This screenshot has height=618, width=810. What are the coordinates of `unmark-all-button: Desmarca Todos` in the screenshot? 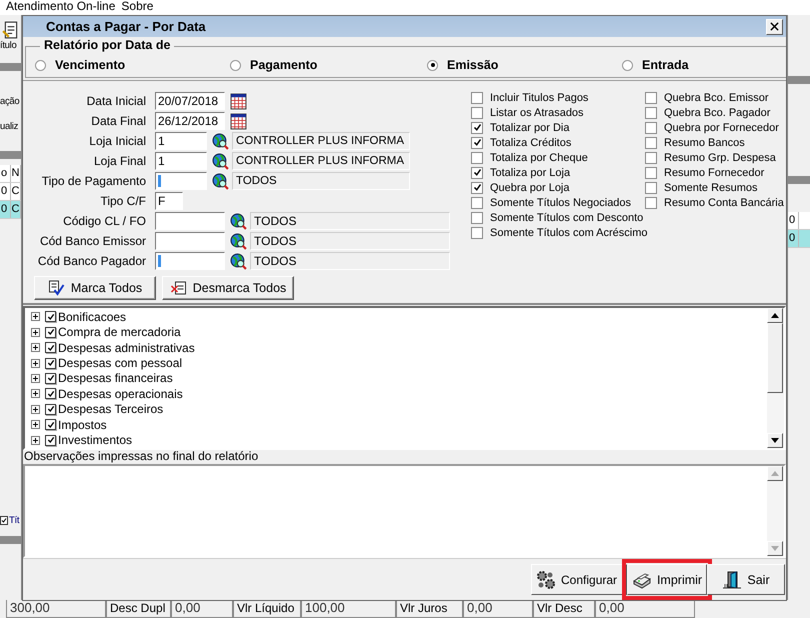 It's located at (228, 288).